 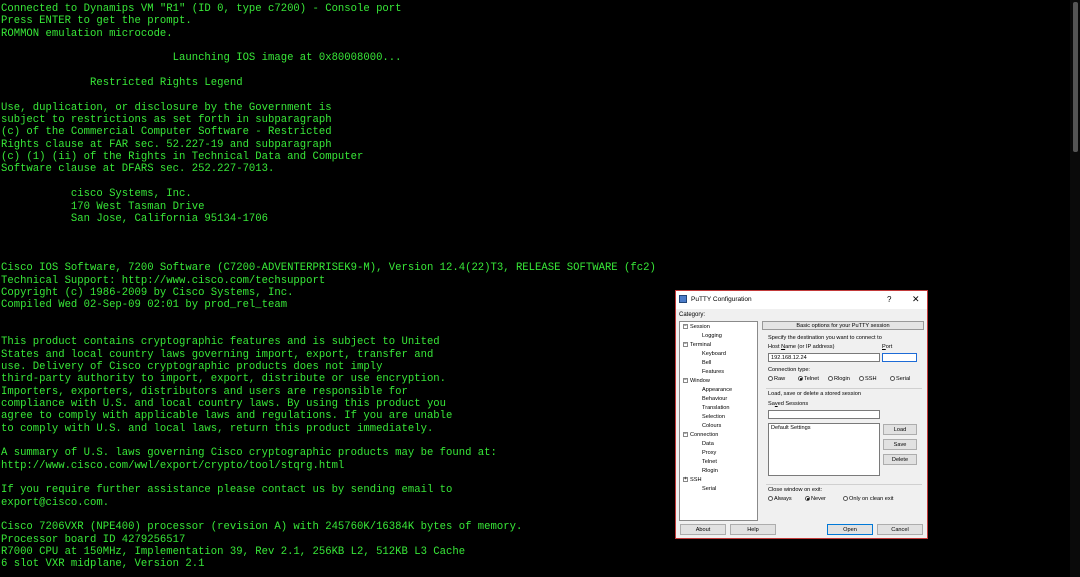 I want to click on cancel-button: Cancel, so click(x=900, y=529).